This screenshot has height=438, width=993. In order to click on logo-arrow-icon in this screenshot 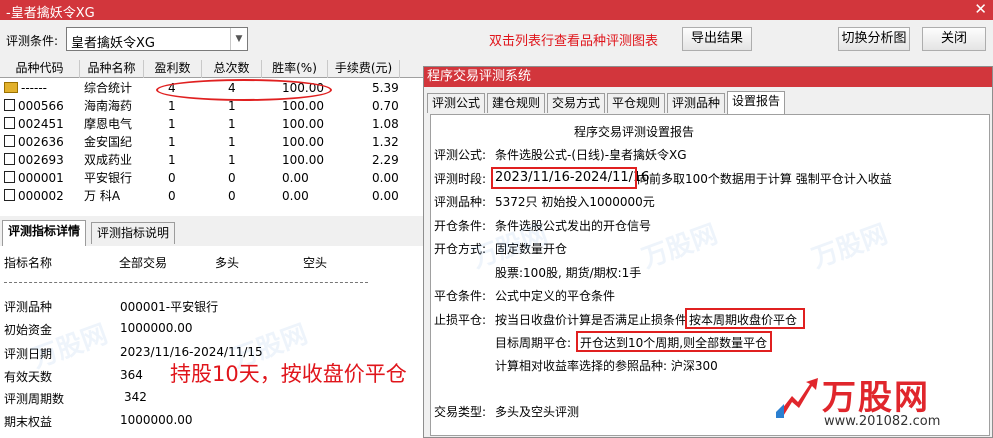, I will do `click(797, 398)`.